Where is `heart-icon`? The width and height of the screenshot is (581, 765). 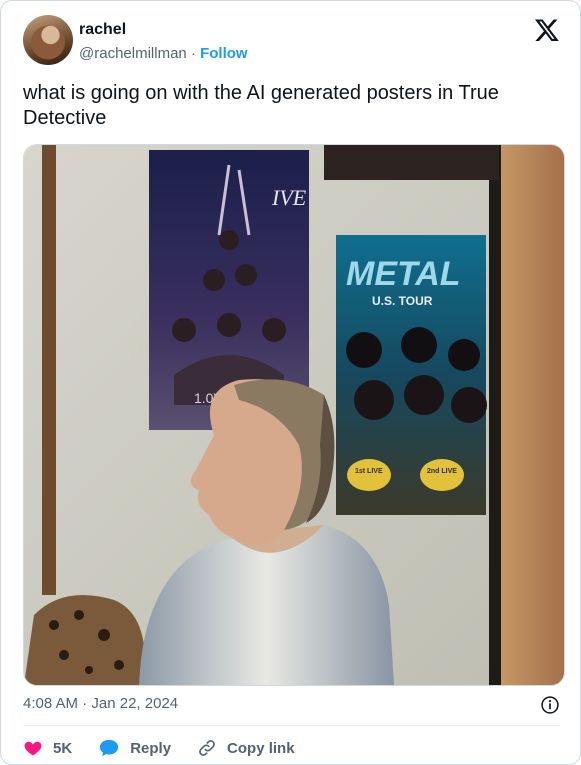 heart-icon is located at coordinates (33, 748).